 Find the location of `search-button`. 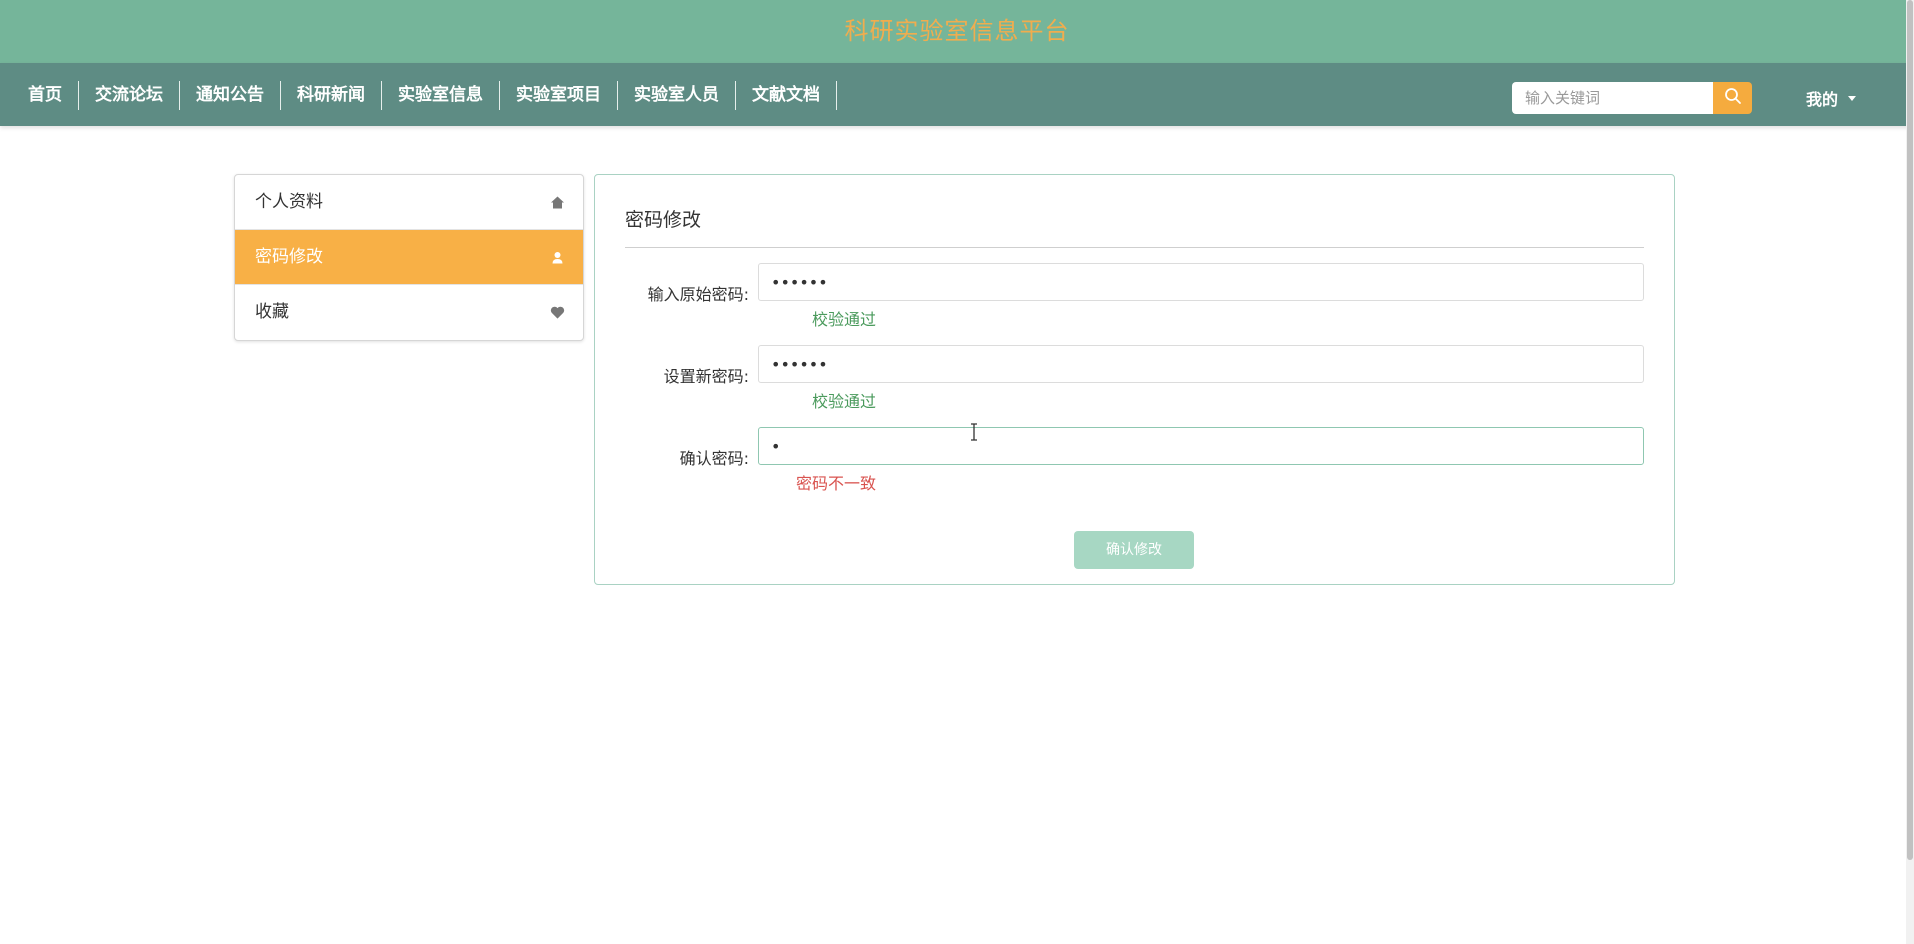

search-button is located at coordinates (1732, 98).